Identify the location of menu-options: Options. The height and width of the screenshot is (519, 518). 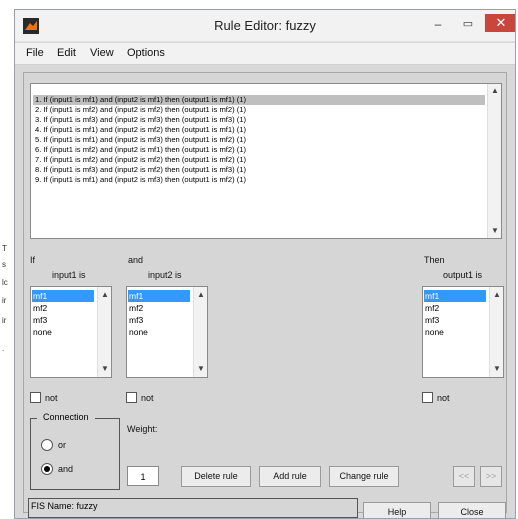
(146, 53).